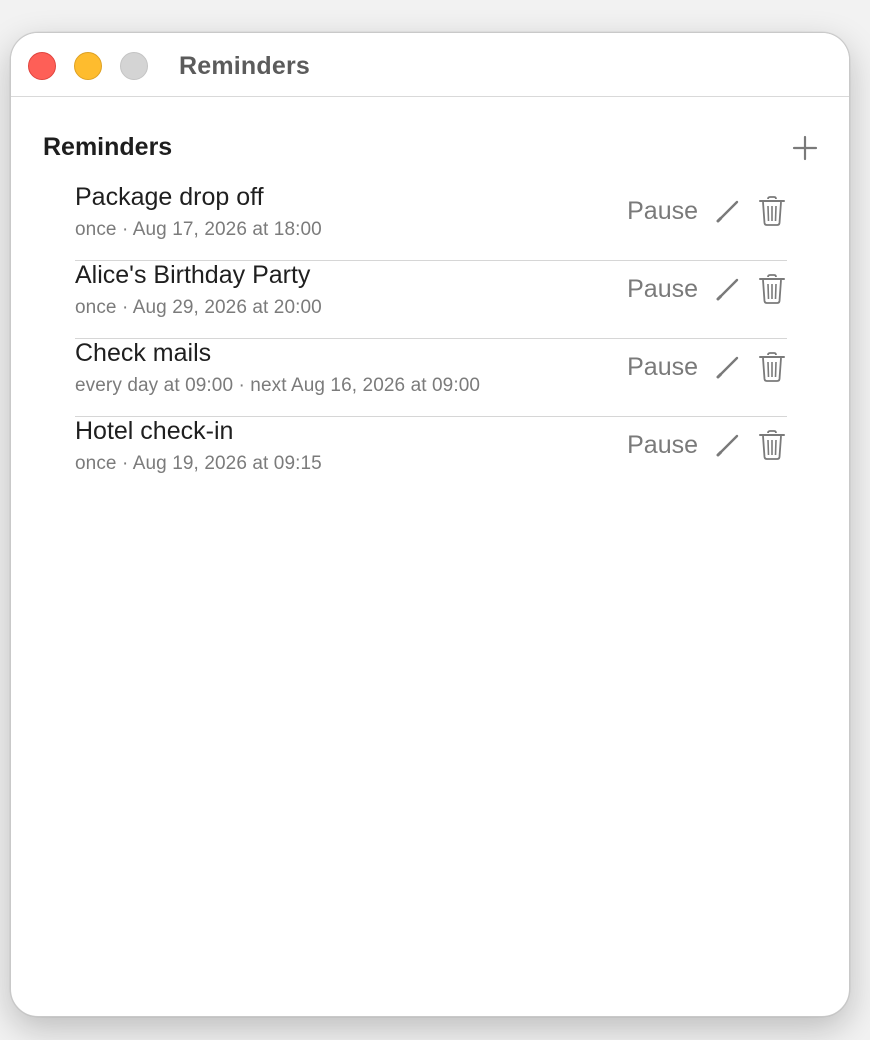  I want to click on reminder-schedule: once · Aug 29, 2026 at 20:00, so click(198, 307).